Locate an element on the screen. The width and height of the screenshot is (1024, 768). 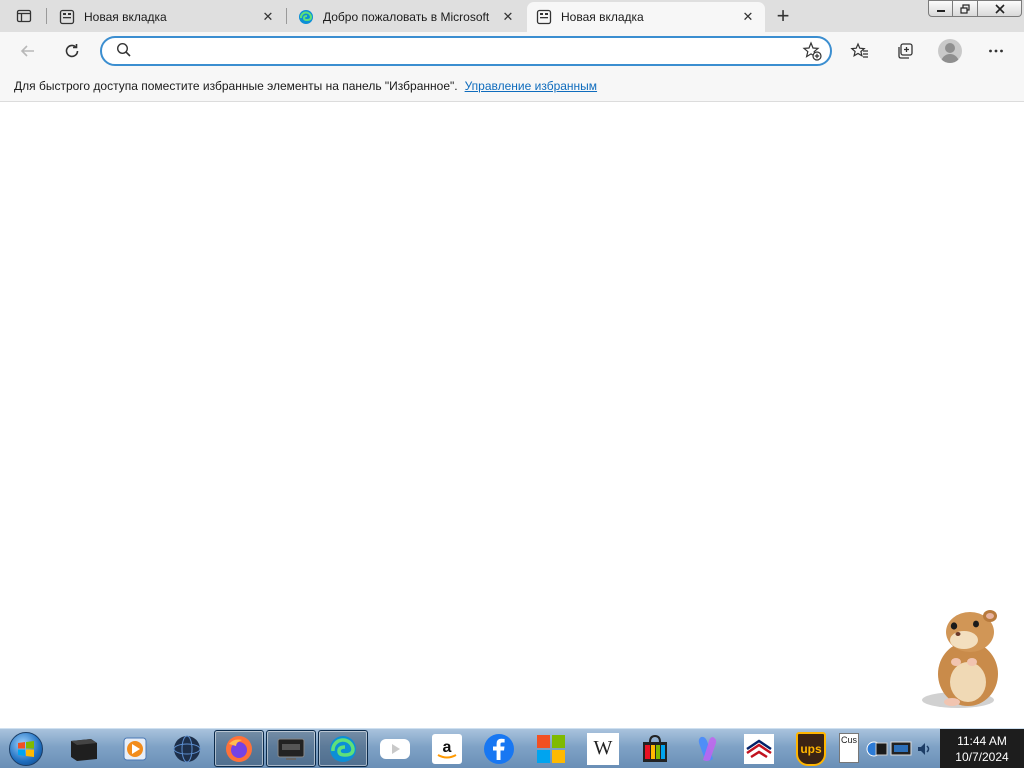
taskbar-app-facebook is located at coordinates (499, 748).